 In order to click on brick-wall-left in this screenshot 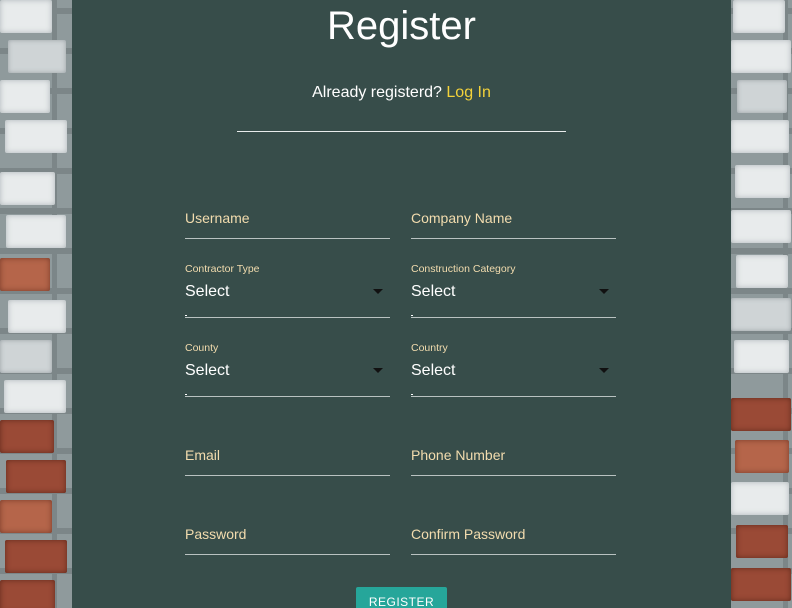, I will do `click(36, 304)`.